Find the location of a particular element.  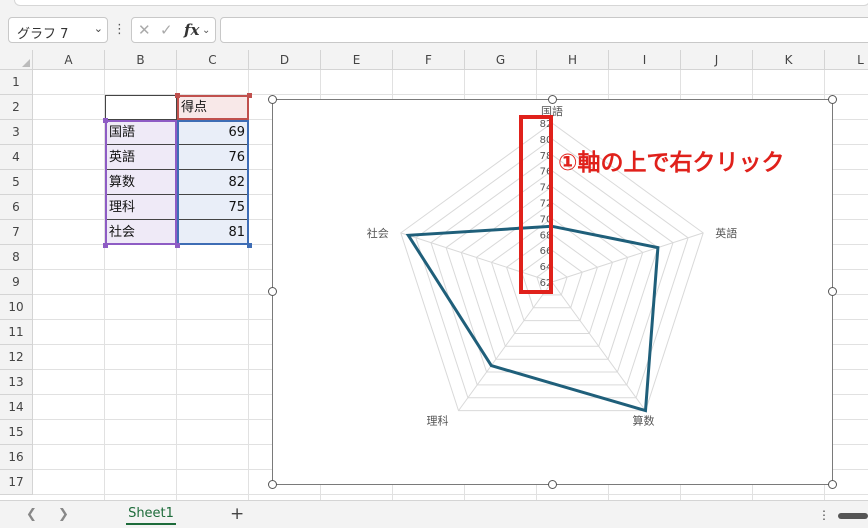

sheet-tab-bar: ❮ ❯ Sheet1 + ⋮ is located at coordinates (434, 514).